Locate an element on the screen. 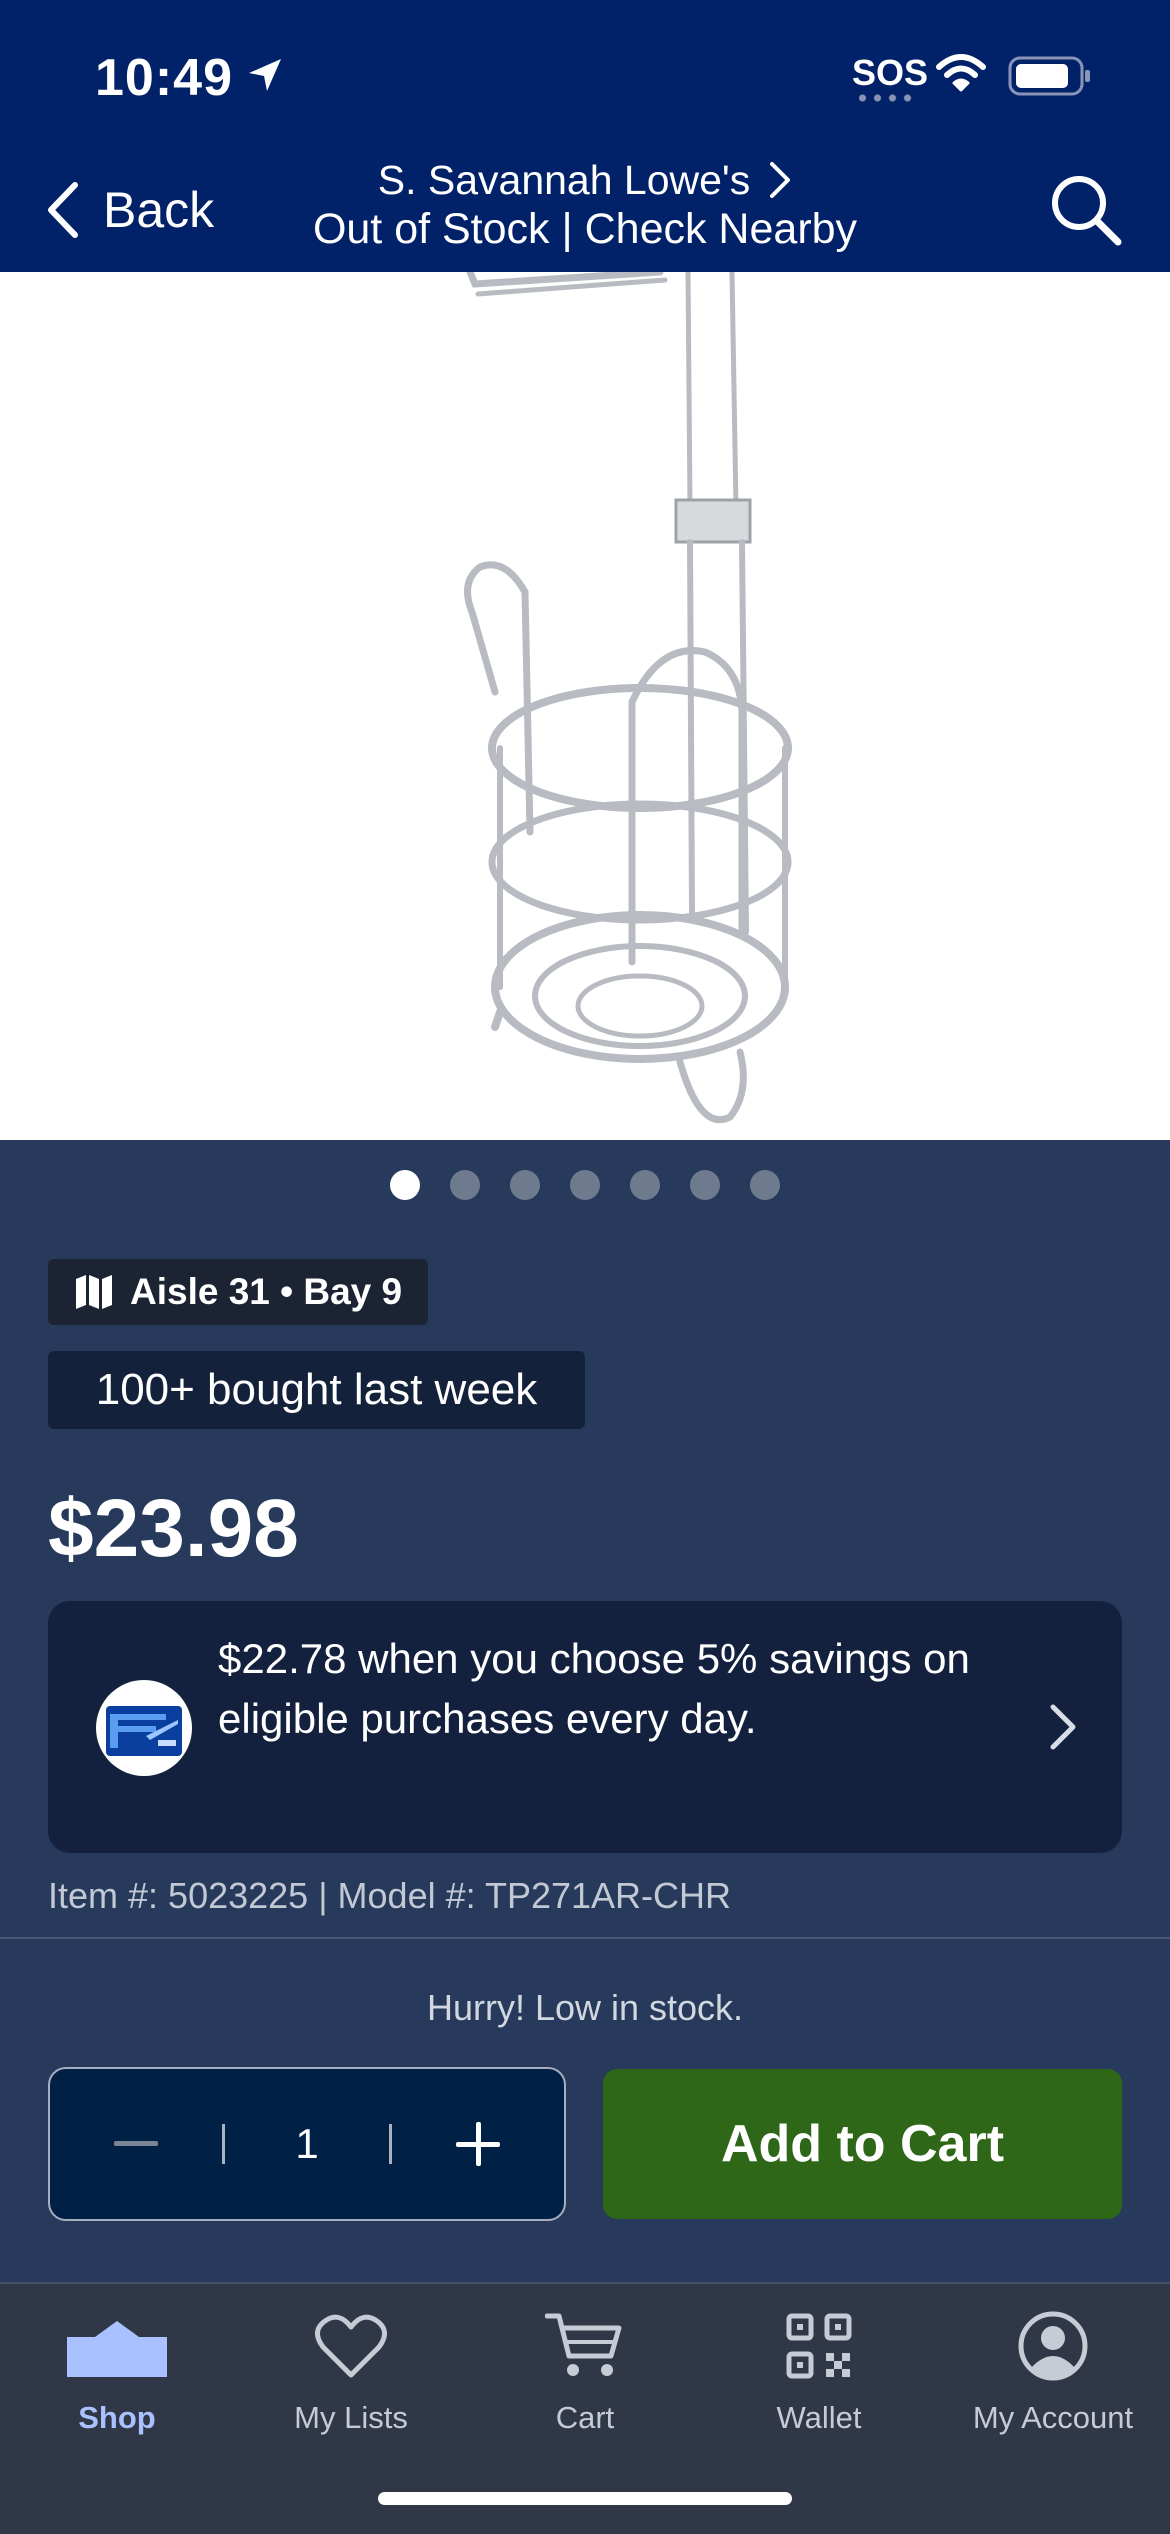  toilet-paper-holder-image is located at coordinates (628, 698).